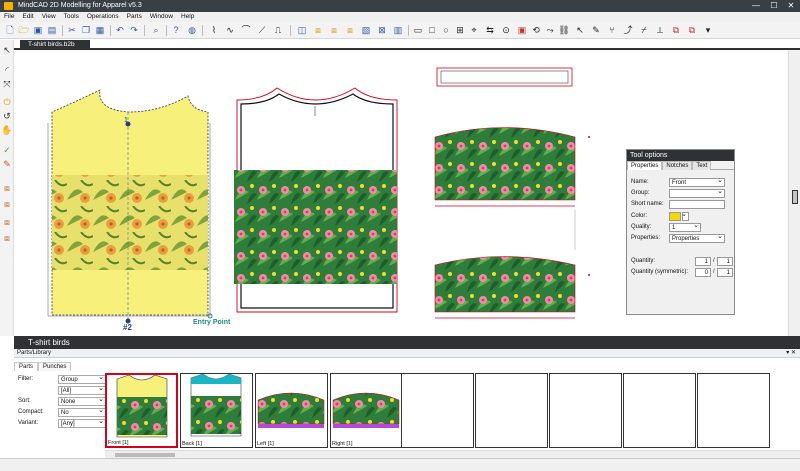  What do you see at coordinates (697, 204) in the screenshot?
I see `short-name-field` at bounding box center [697, 204].